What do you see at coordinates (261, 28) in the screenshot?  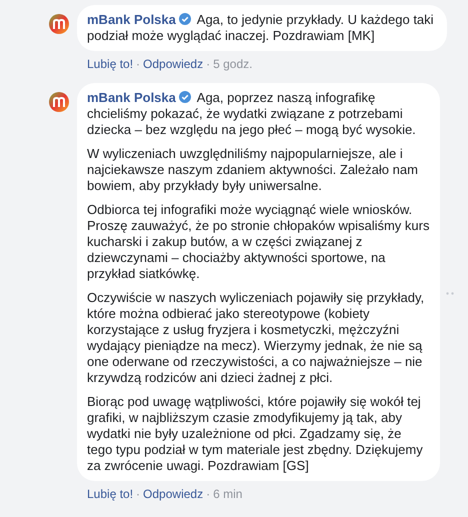 I see `comment-text: mBank Polska Aga, to jedynie przykłady. U każdego taki podział może wyglądać inaczej. Pozdrawiam [MK]` at bounding box center [261, 28].